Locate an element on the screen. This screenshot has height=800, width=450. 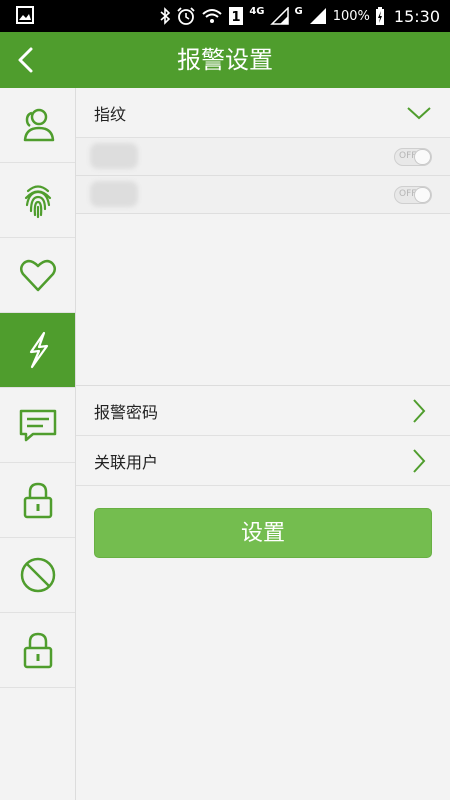
status-bar: 1 4G G 100% 15:30 is located at coordinates (225, 16).